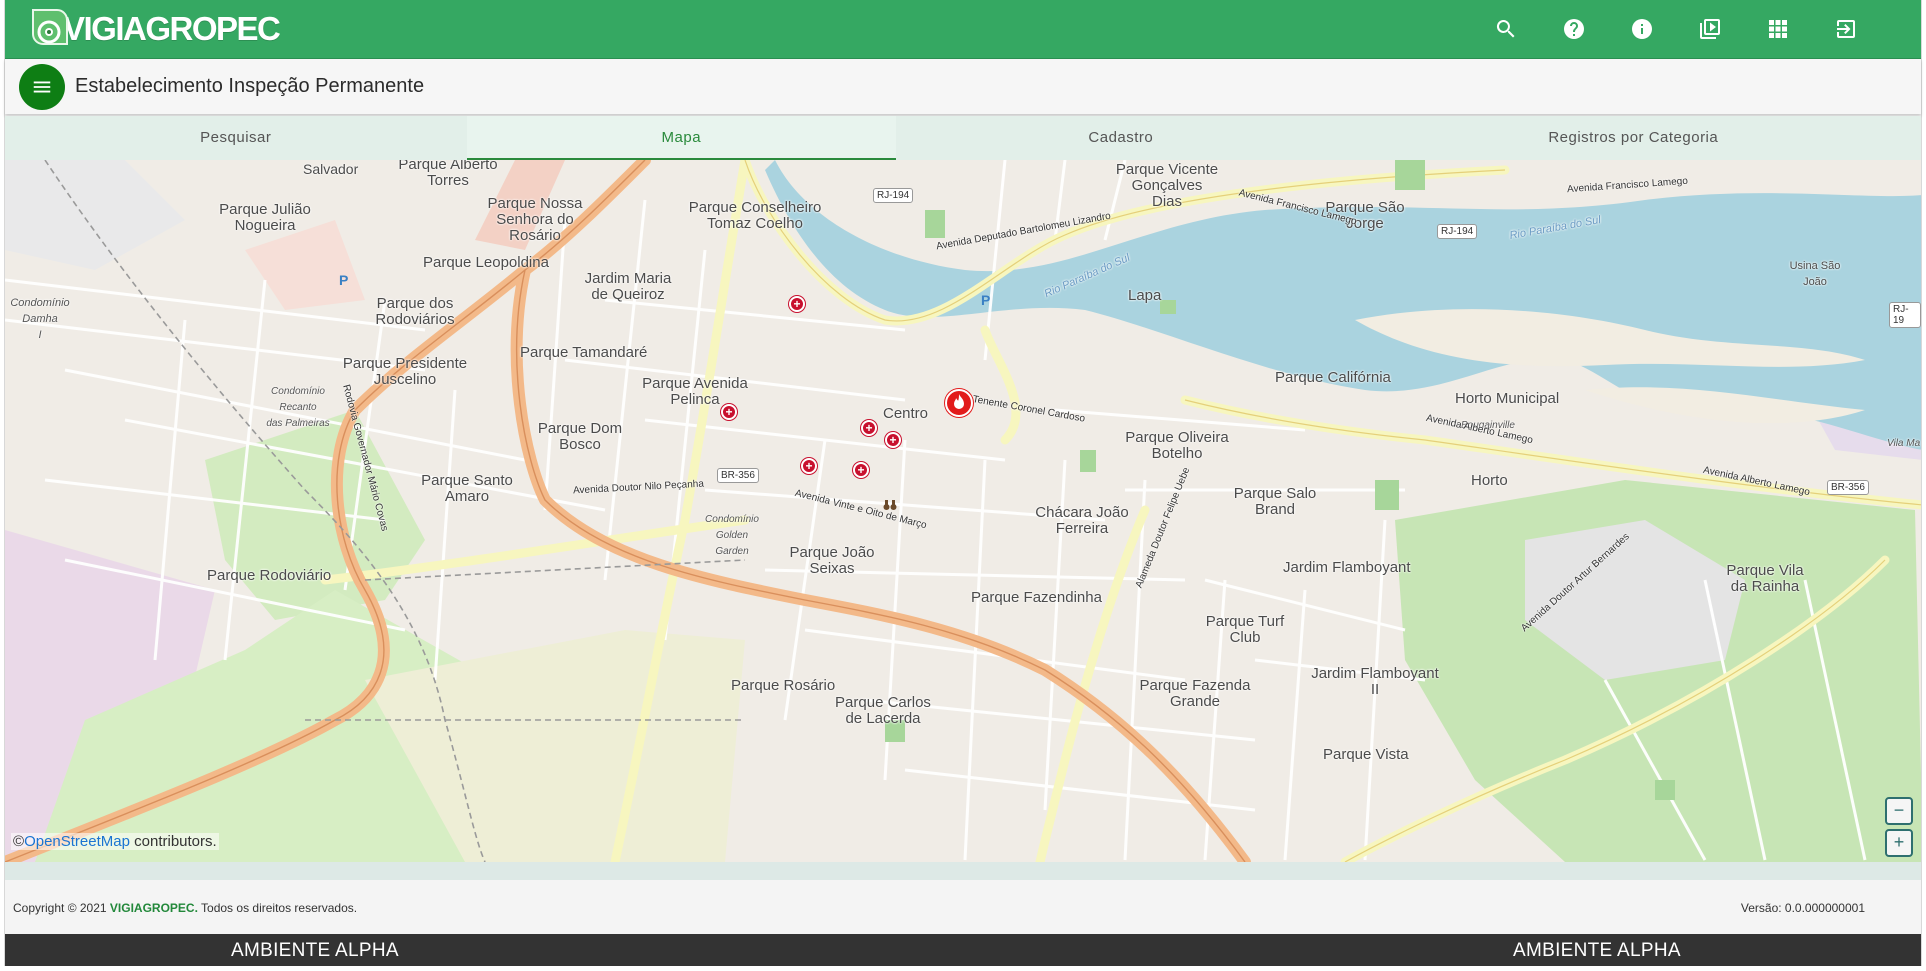 This screenshot has width=1926, height=971. Describe the element at coordinates (1506, 29) in the screenshot. I see `search-icon` at that location.